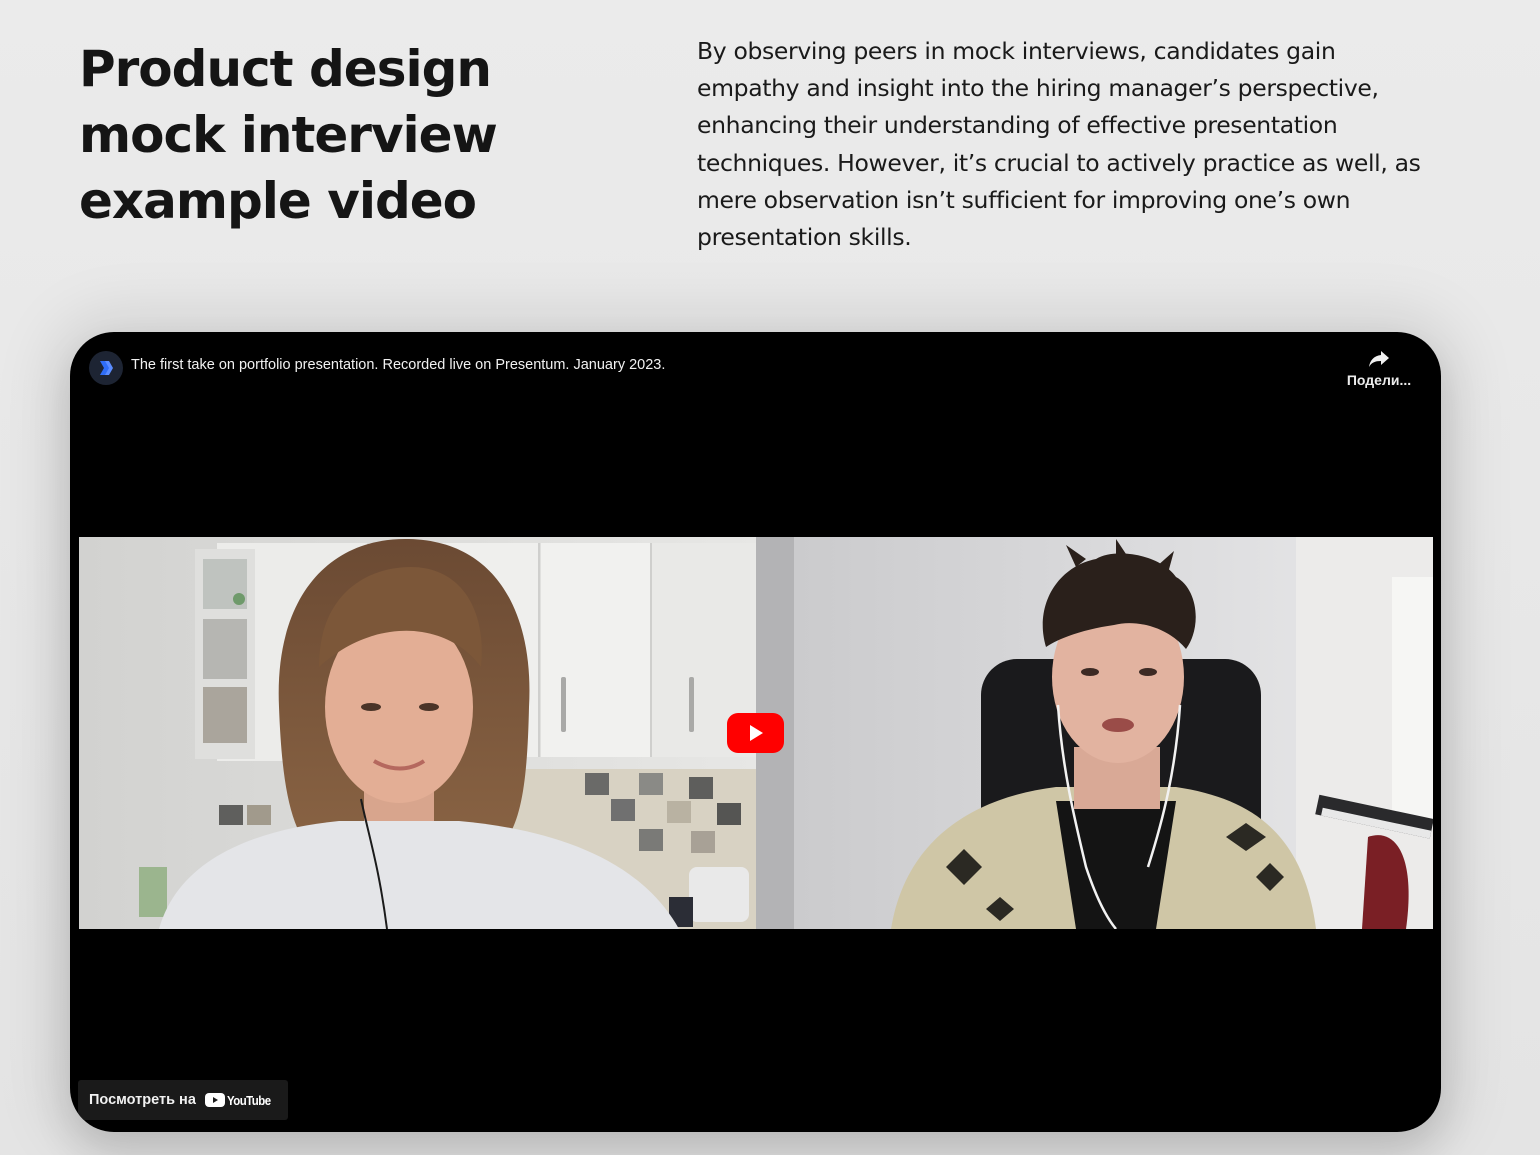 This screenshot has height=1155, width=1540. Describe the element at coordinates (248, 1100) in the screenshot. I see `youtube-wordmark: YouTube` at that location.